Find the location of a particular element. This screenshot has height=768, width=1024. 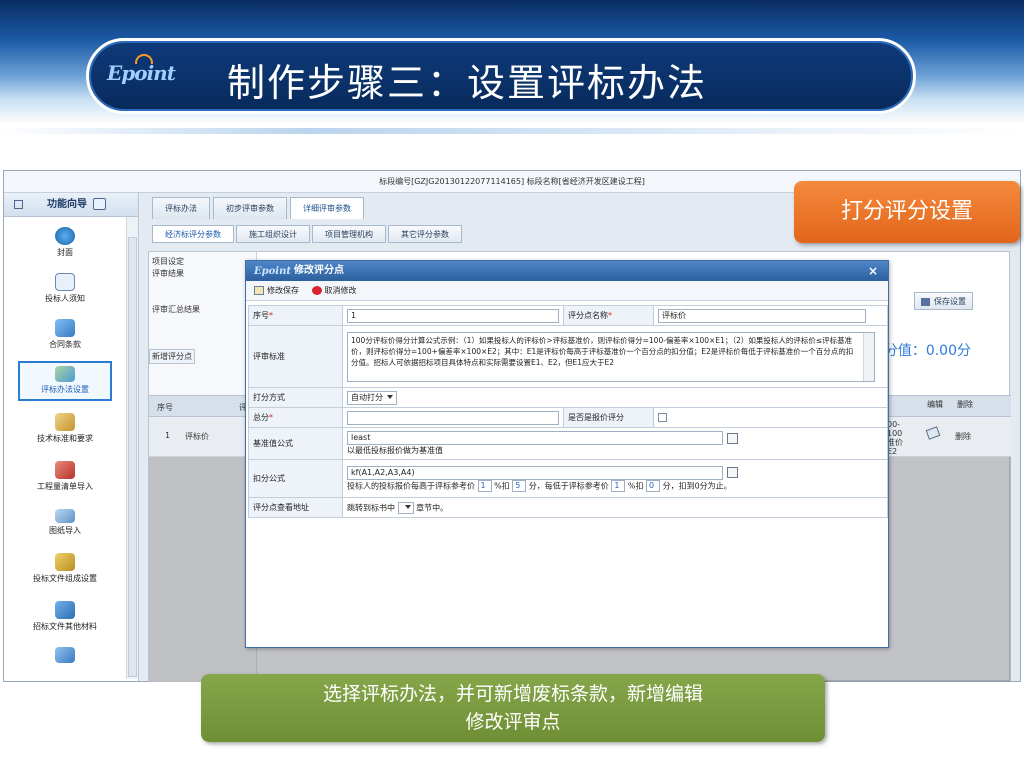

deduct-formula-input: kf(A1,A2,A3,A4) is located at coordinates (535, 472).